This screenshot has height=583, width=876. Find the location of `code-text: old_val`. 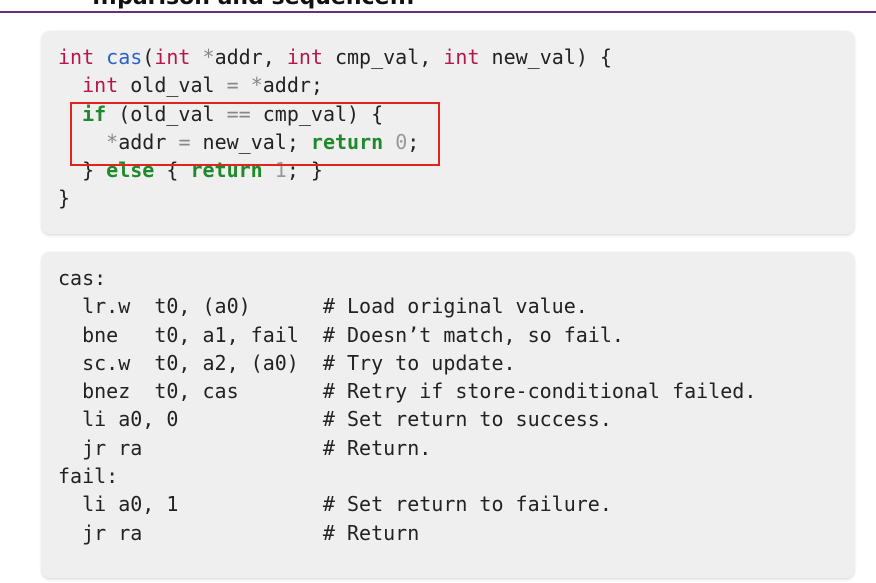

code-text: old_val is located at coordinates (172, 85).